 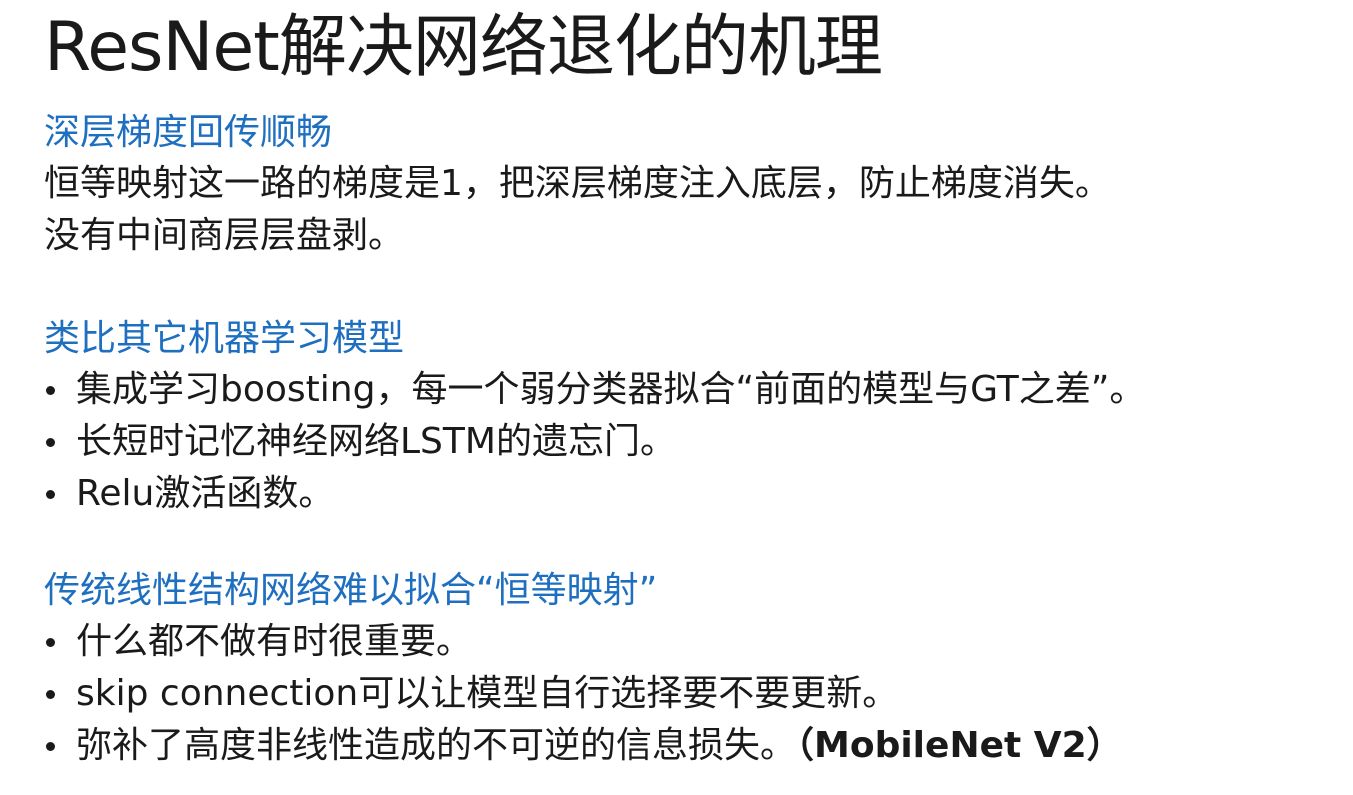 I want to click on section-heading: 深层梯度回传顺畅, so click(x=188, y=132).